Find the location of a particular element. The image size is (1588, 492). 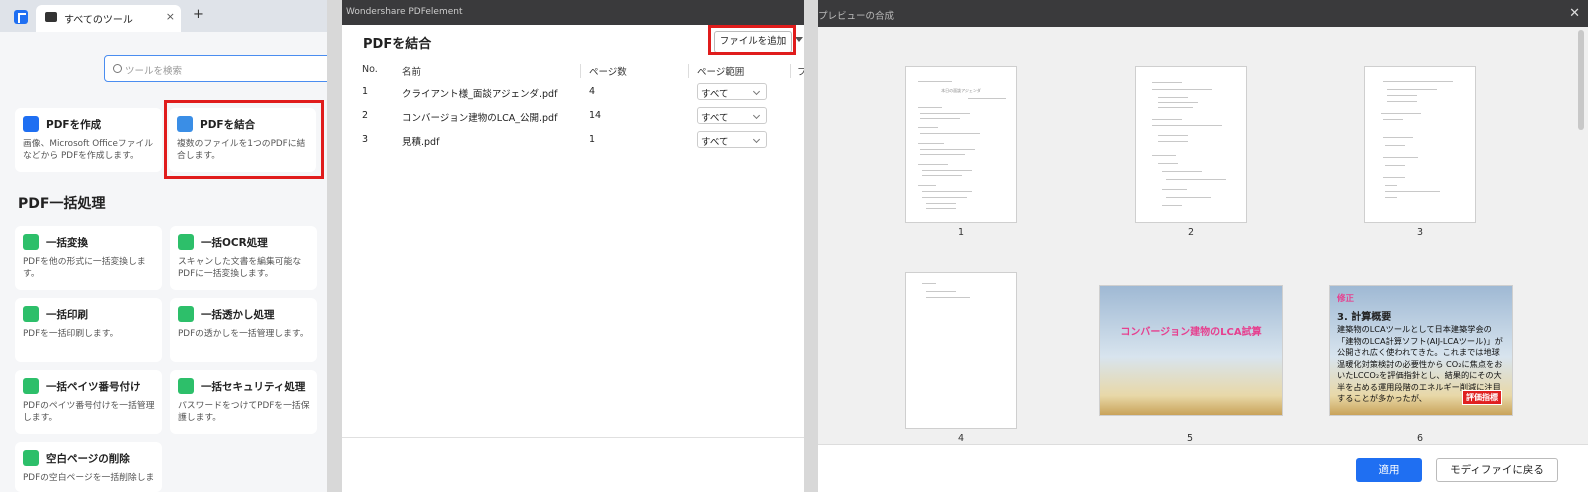

col-header-range: ページ範囲 is located at coordinates (720, 71).